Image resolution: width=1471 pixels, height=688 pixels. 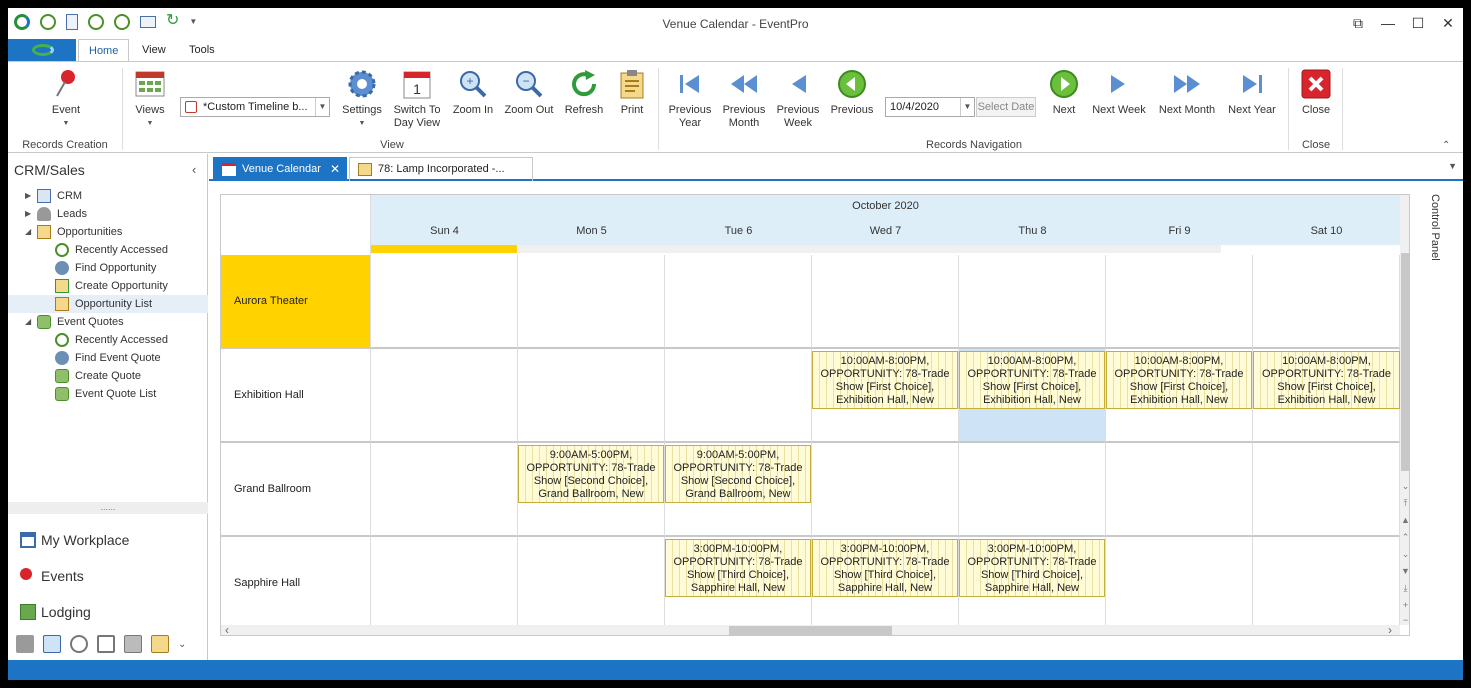 What do you see at coordinates (1064, 92) in the screenshot?
I see `next-button: Next` at bounding box center [1064, 92].